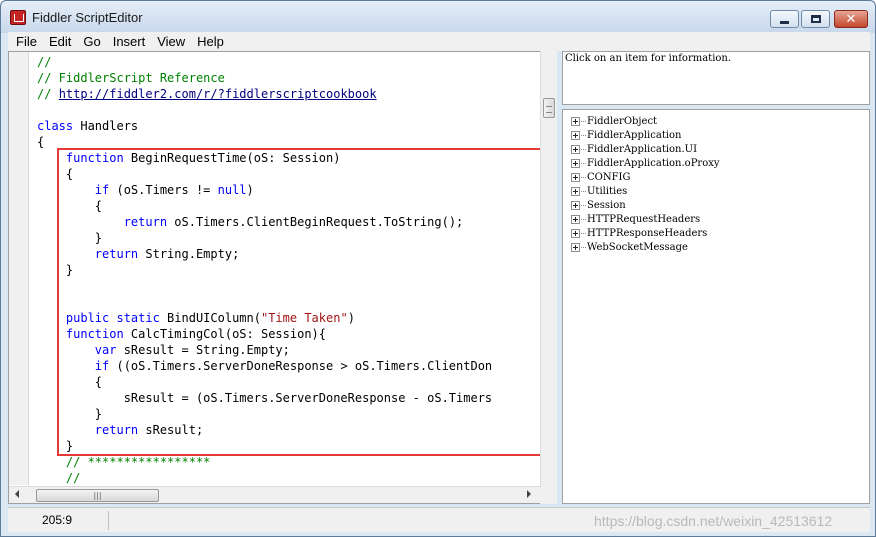  Describe the element at coordinates (609, 177) in the screenshot. I see `tree-item-label: CONFIG` at that location.